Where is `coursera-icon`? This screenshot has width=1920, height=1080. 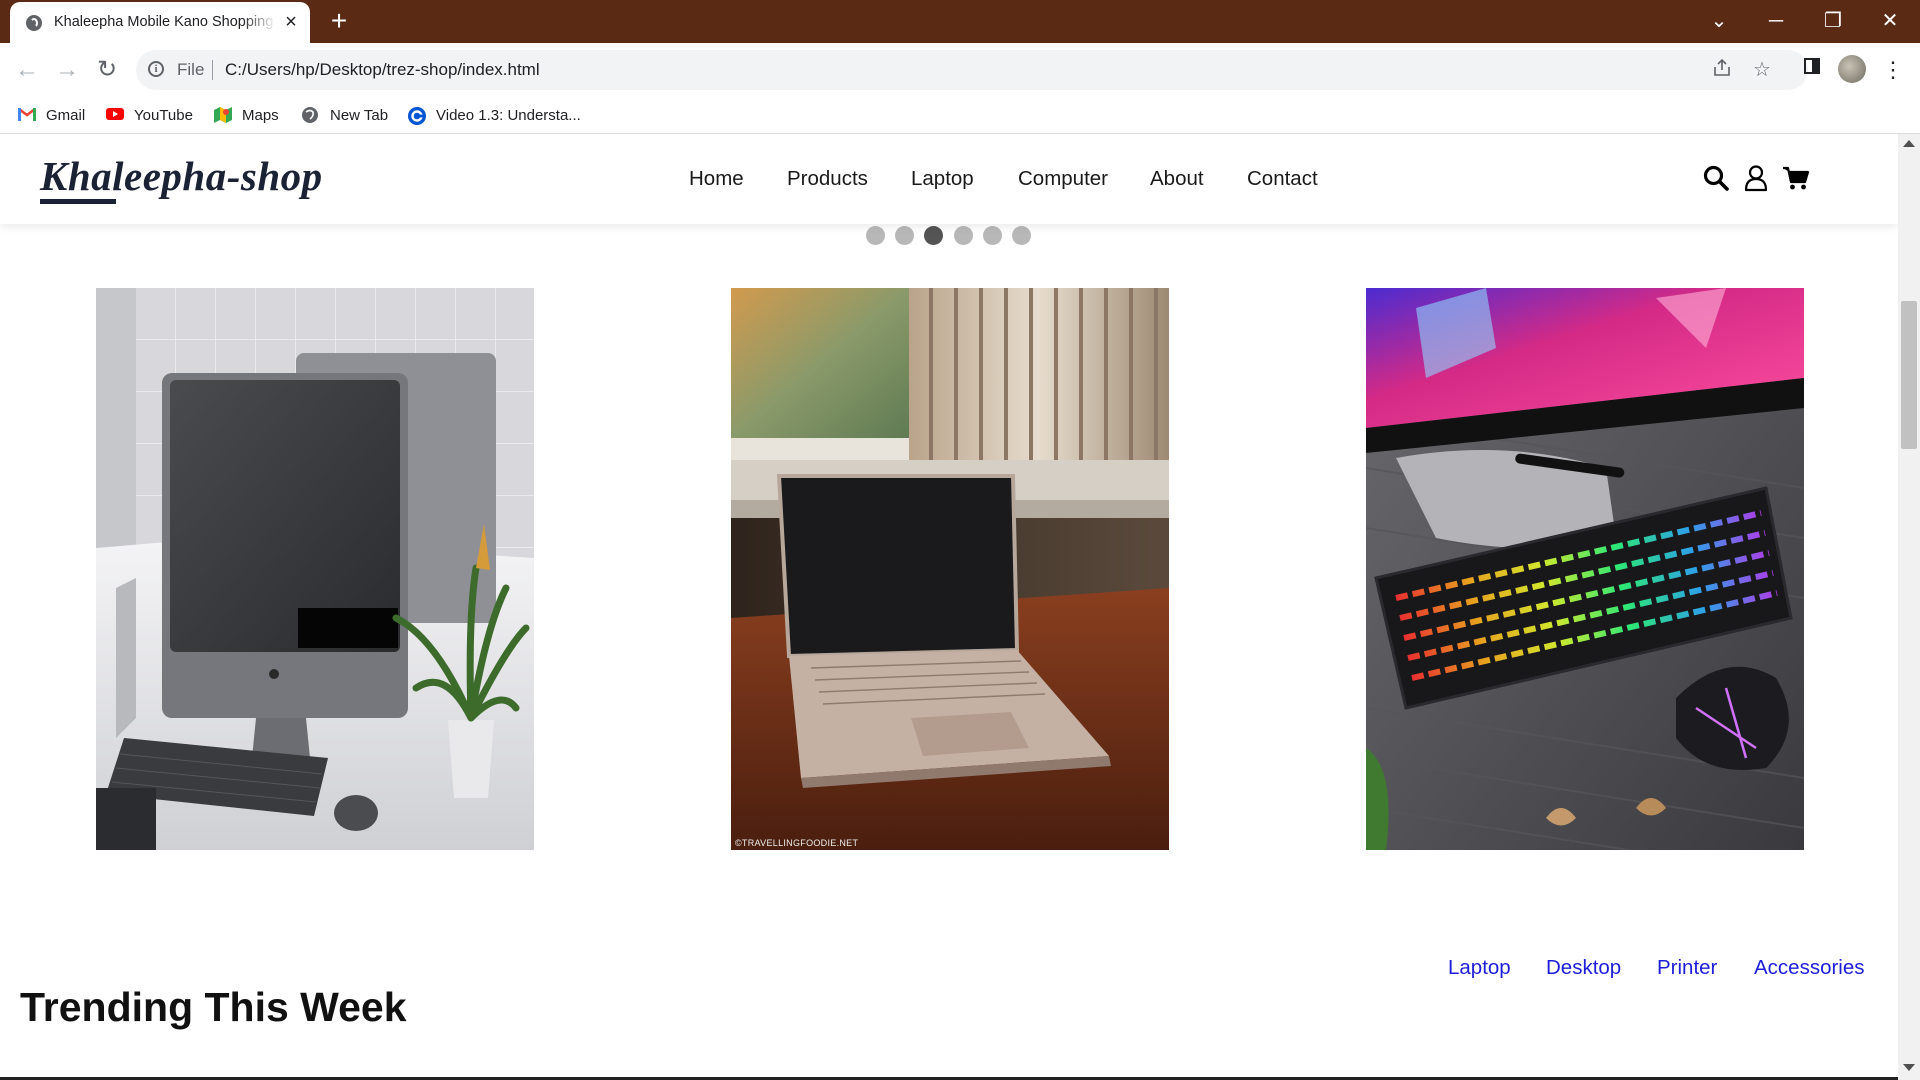
coursera-icon is located at coordinates (417, 116).